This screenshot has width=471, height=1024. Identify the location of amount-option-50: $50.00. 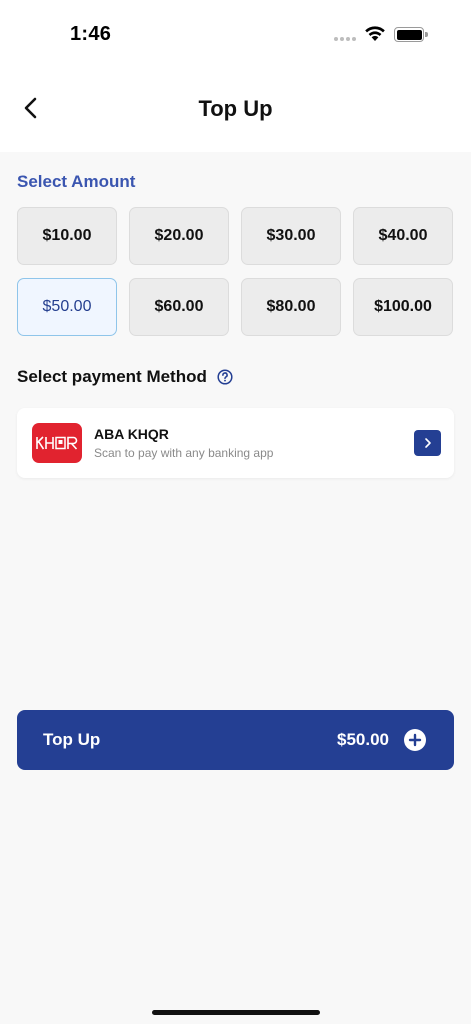
(67, 307).